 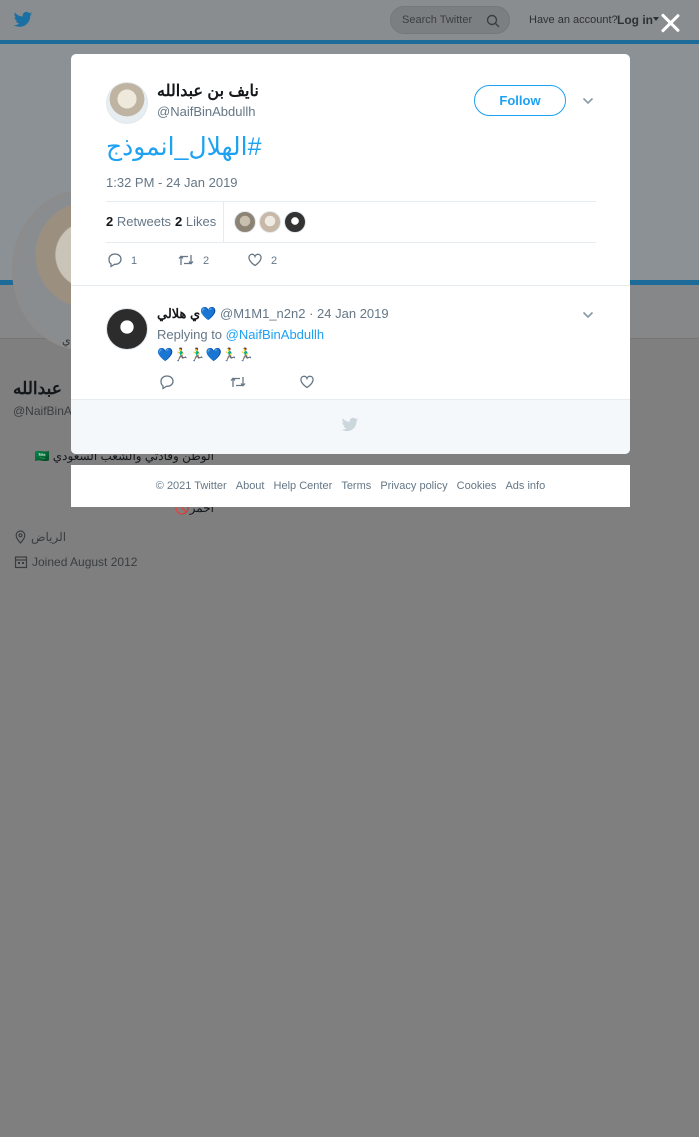 I want to click on profile-name: عبدالله, so click(x=37, y=388).